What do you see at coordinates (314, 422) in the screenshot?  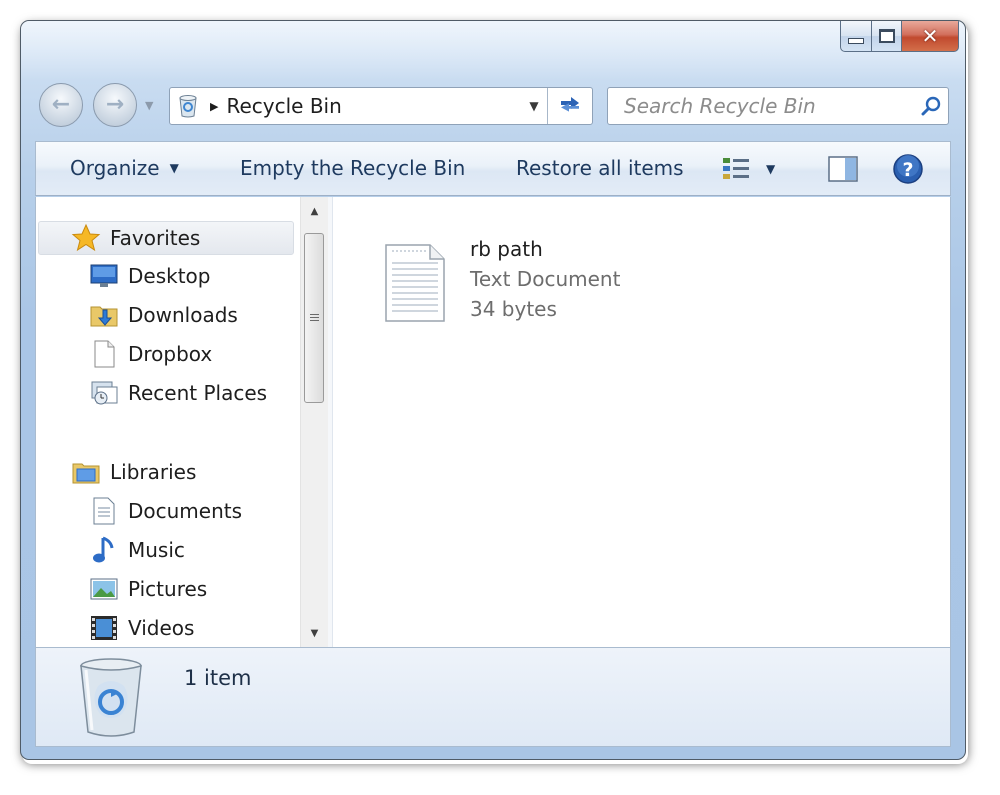 I see `nav-pane-scrollbar: ▲ ▼` at bounding box center [314, 422].